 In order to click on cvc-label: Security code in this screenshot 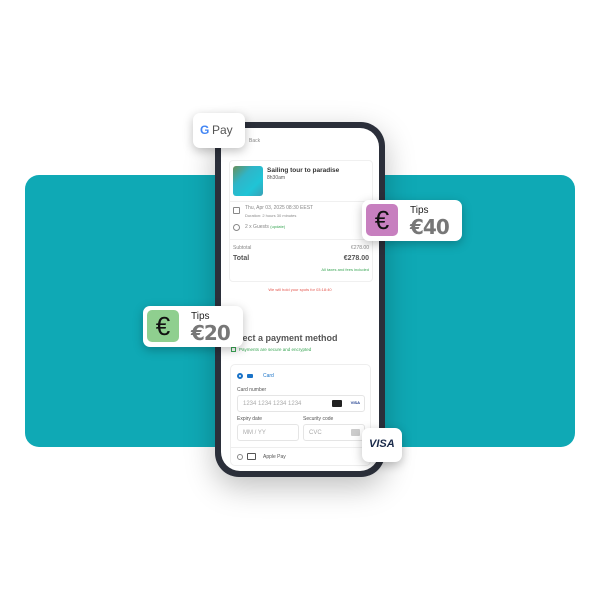, I will do `click(318, 419)`.